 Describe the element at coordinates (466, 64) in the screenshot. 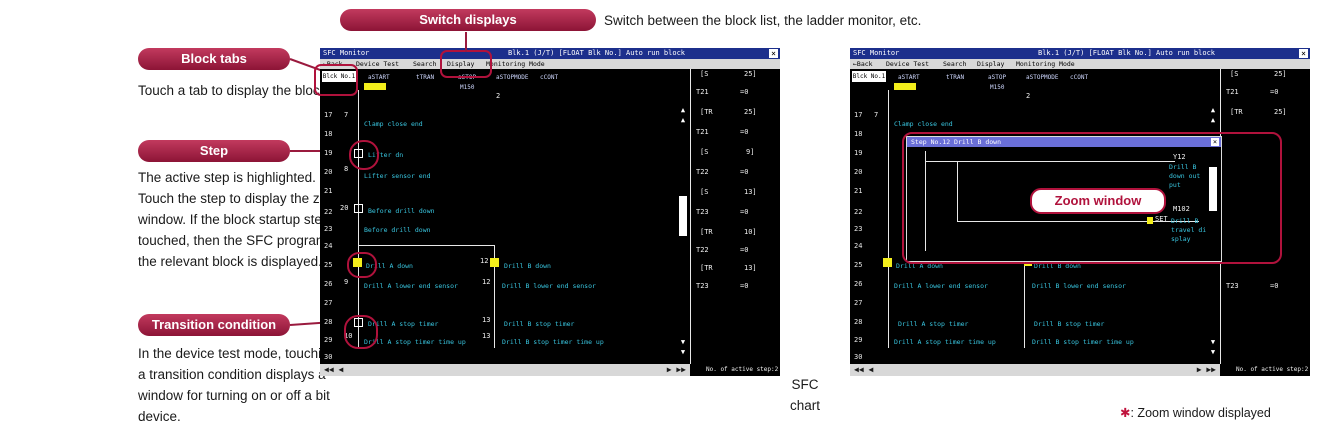

I see `display-menu-highlight-ring` at that location.